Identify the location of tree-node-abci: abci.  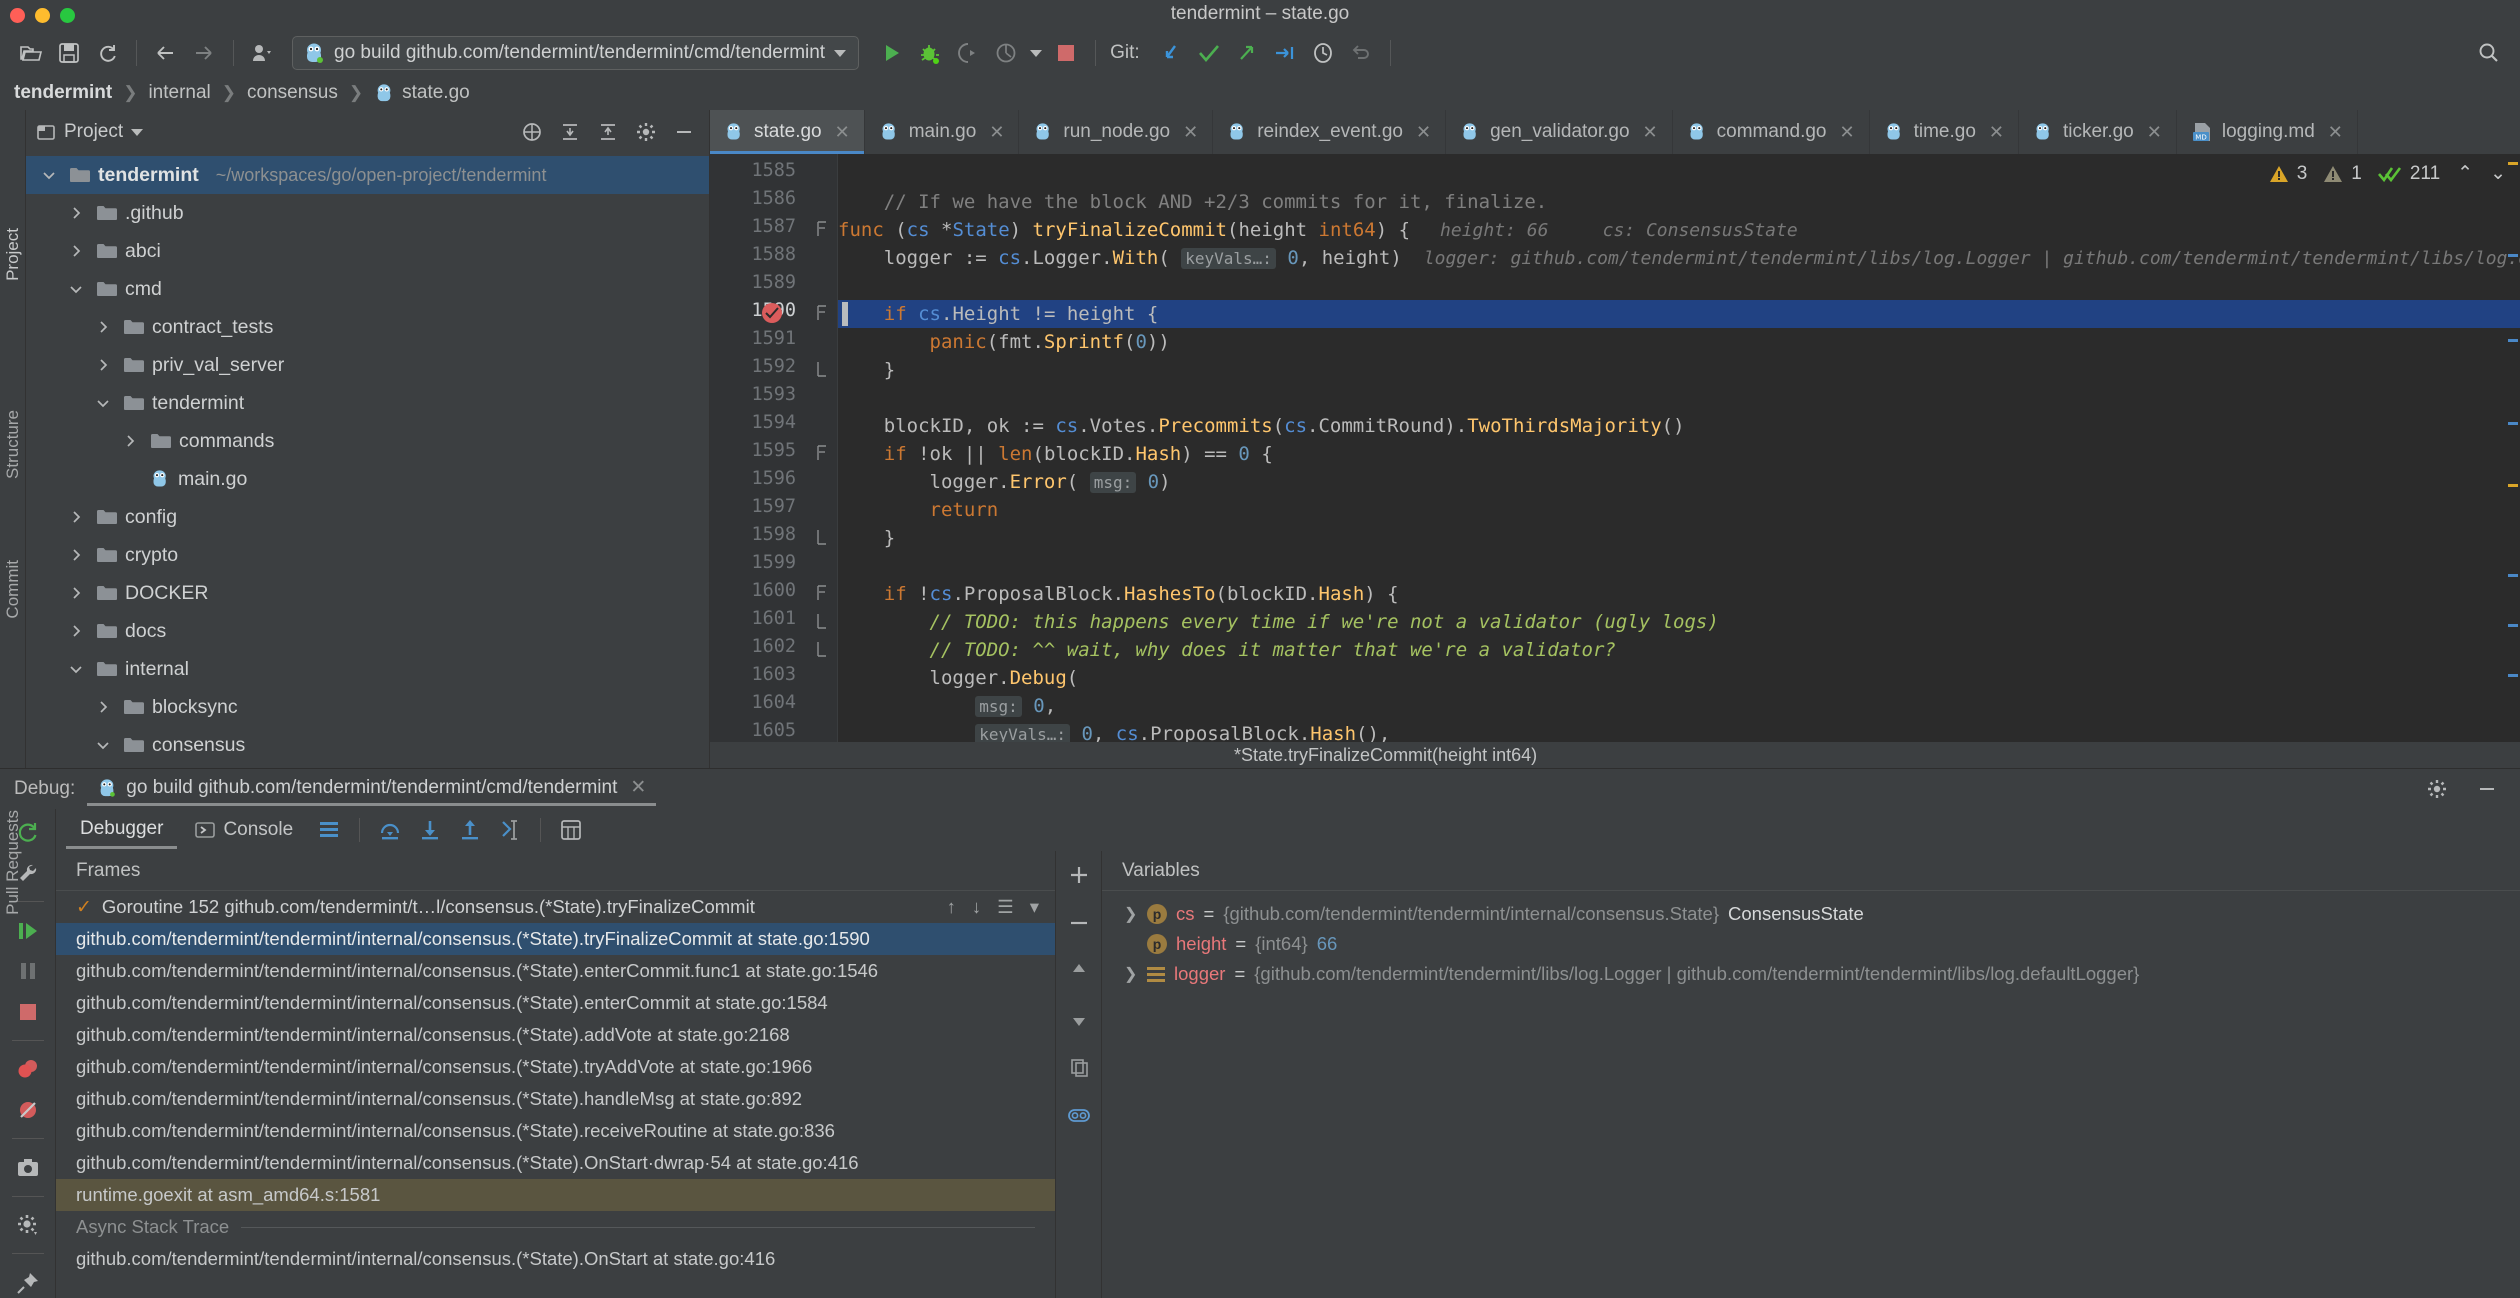
(367, 251).